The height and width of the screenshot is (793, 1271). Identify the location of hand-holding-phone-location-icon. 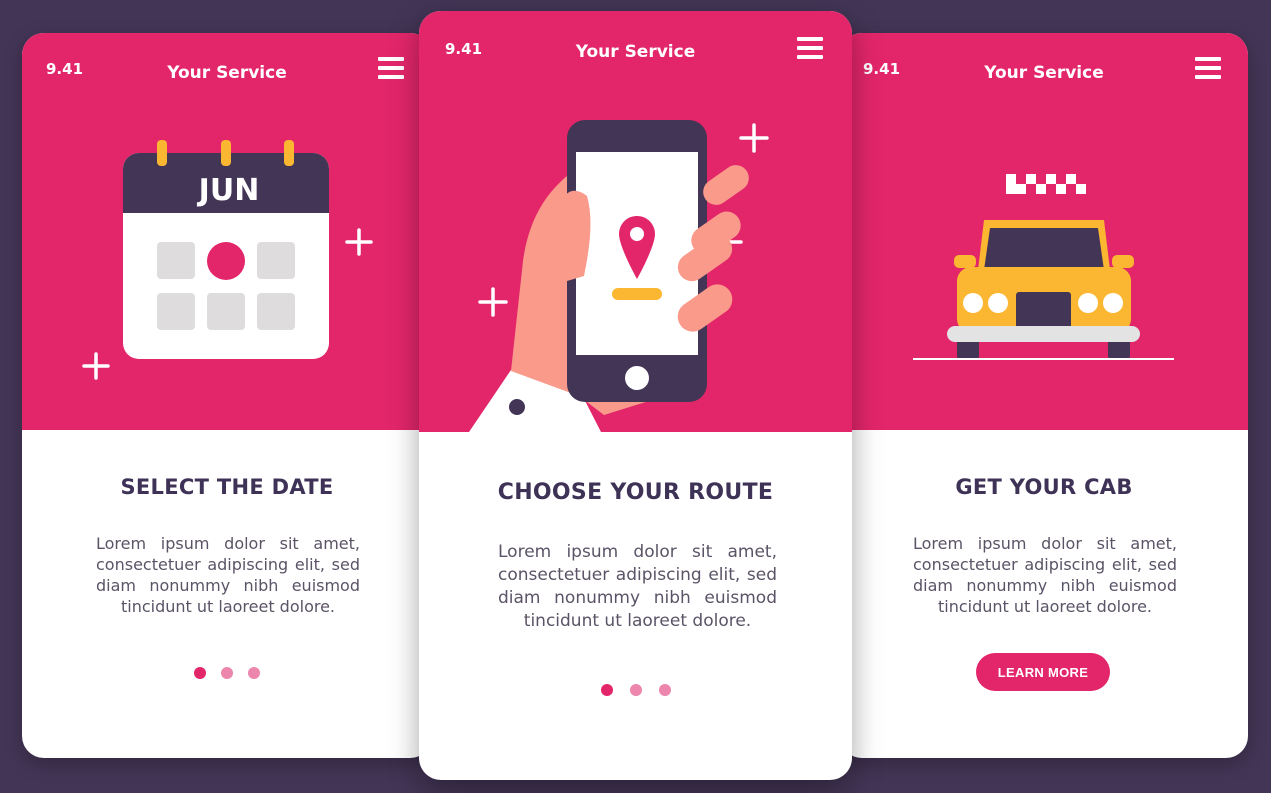
(619, 276).